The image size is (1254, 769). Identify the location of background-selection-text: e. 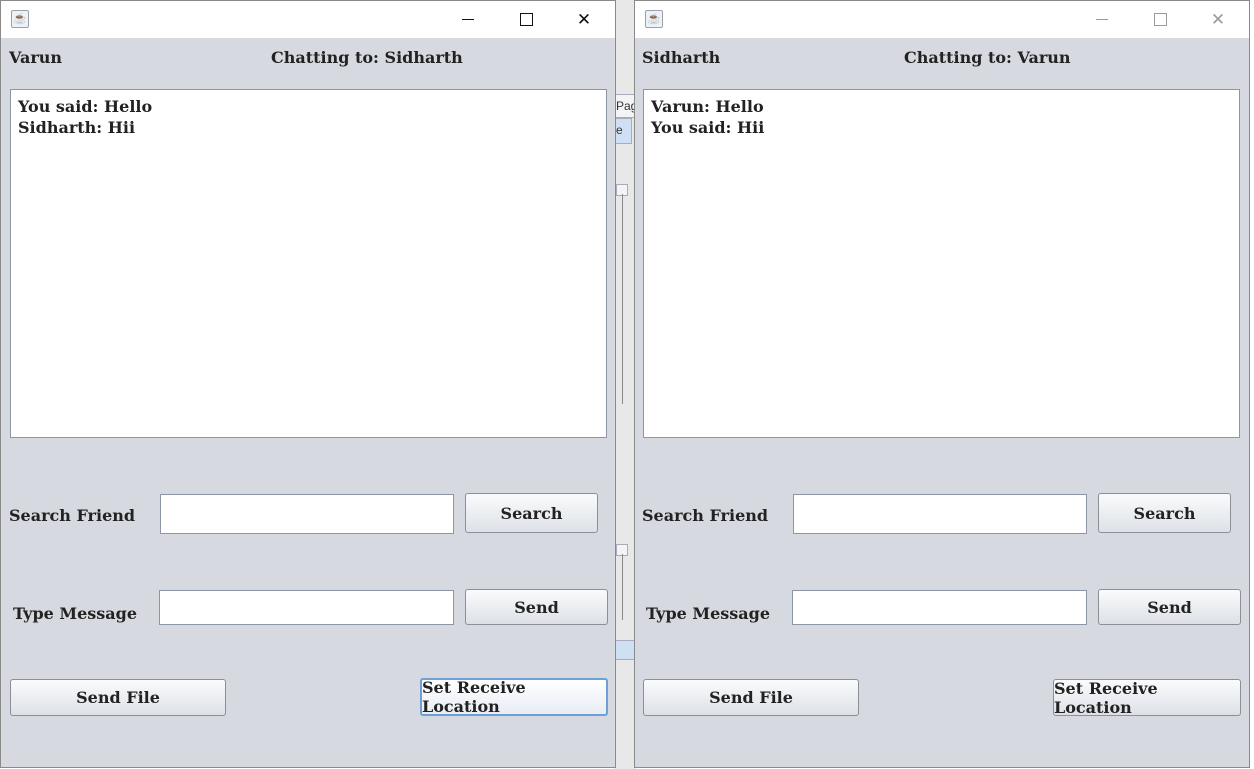
(619, 130).